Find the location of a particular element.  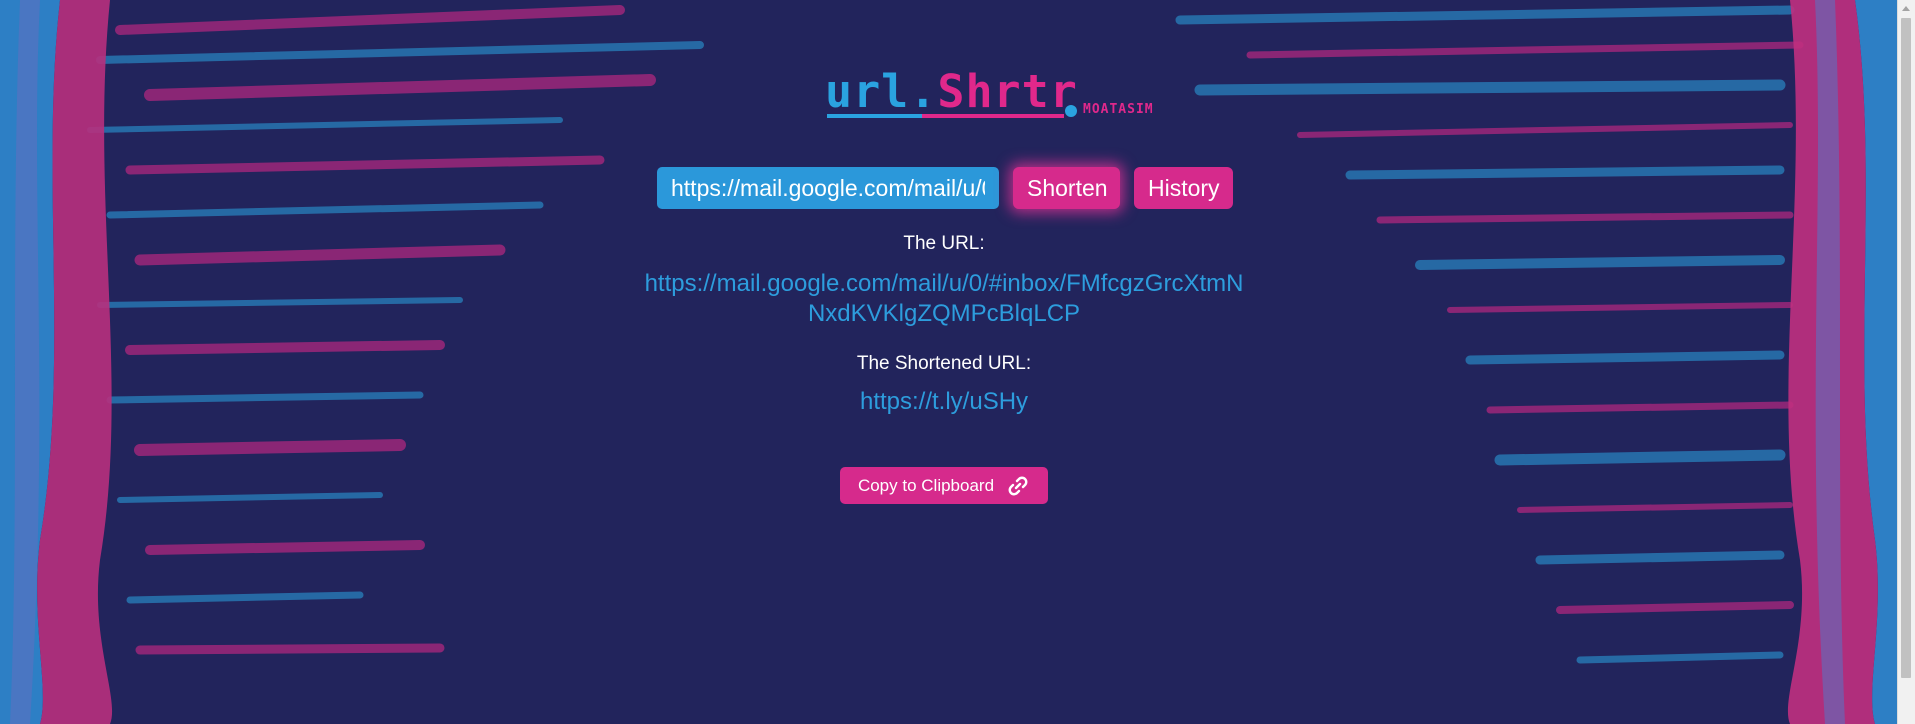

logo-part-shrtr: Shrtr is located at coordinates (1007, 91).